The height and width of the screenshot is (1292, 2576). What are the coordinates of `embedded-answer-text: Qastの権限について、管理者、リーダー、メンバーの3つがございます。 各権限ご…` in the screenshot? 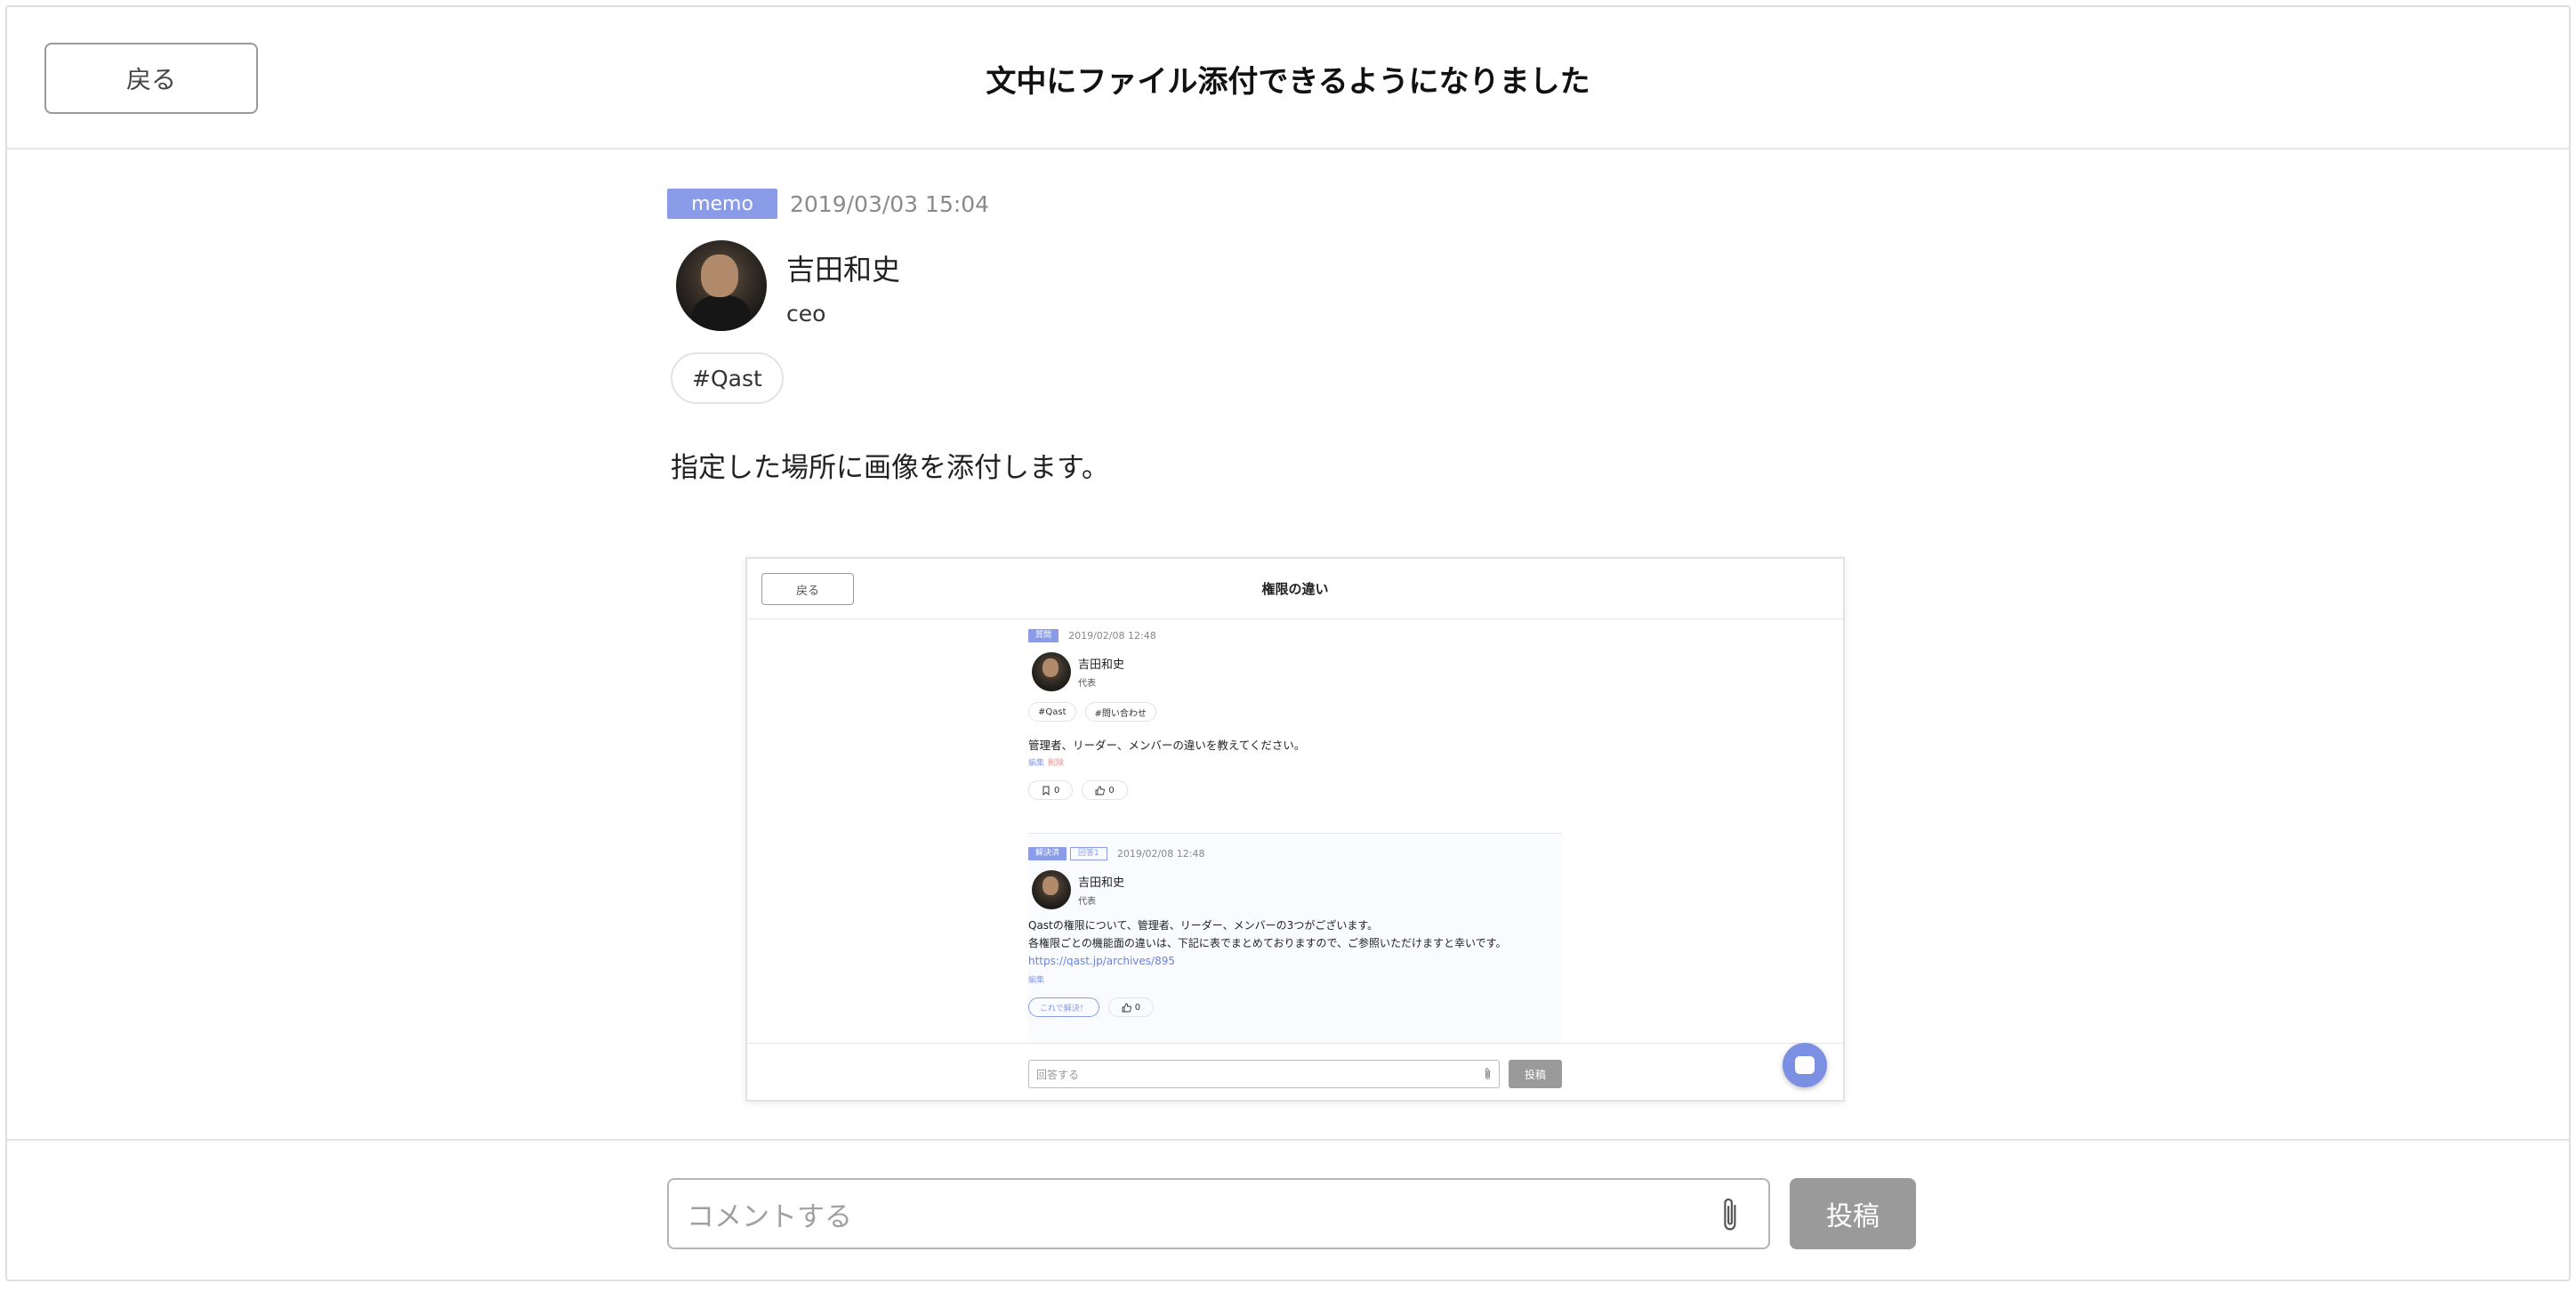 It's located at (1295, 943).